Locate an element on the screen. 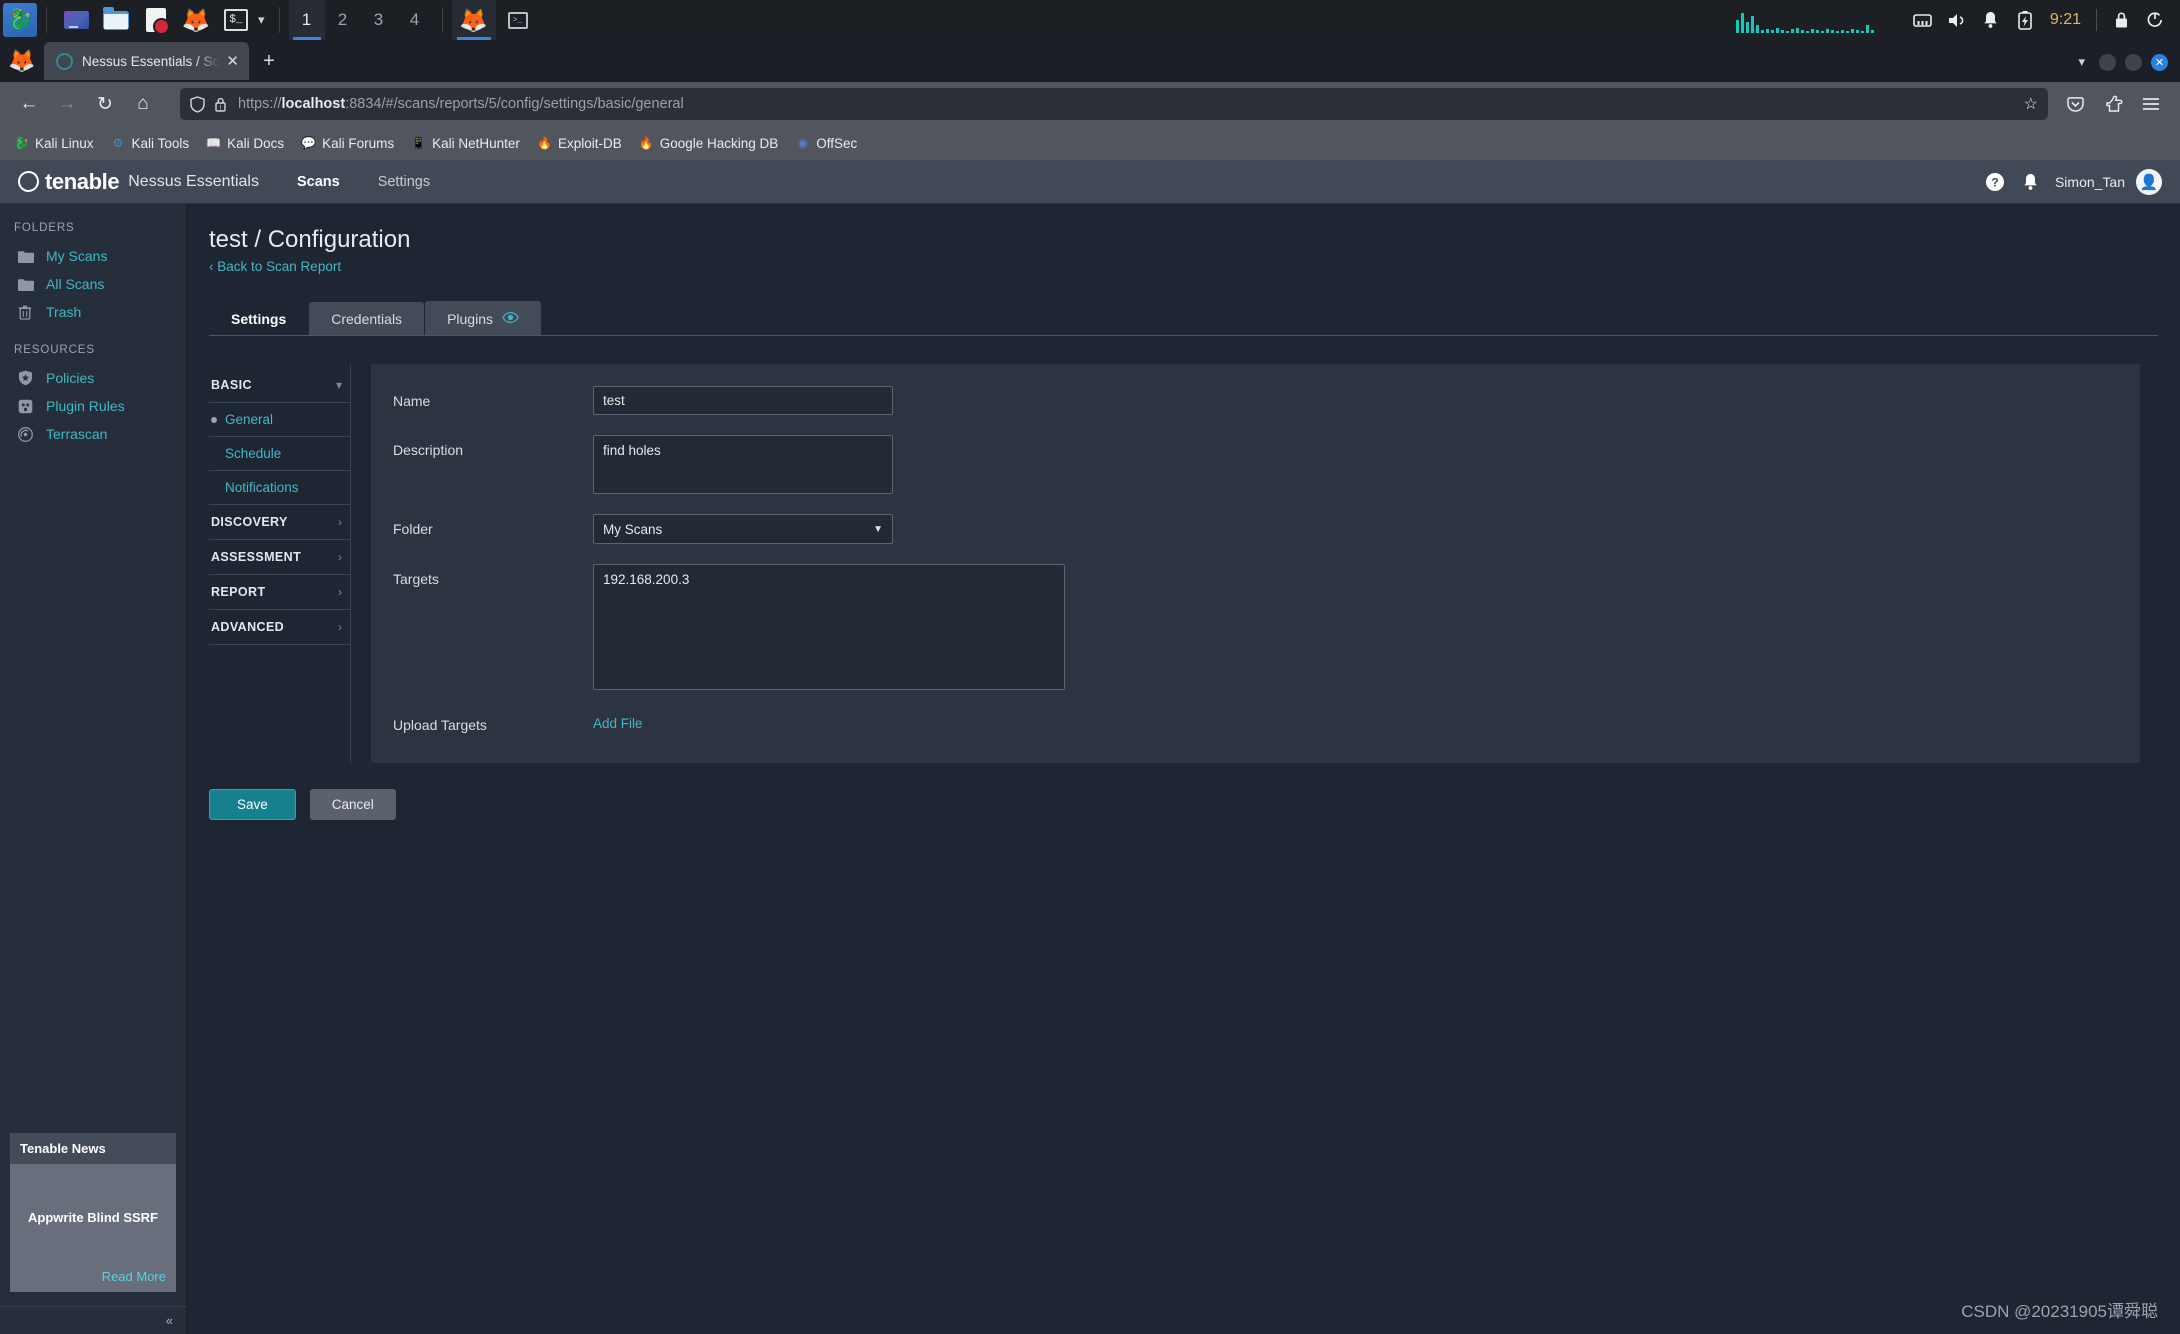  sidebar-item-my-scans: My Scans is located at coordinates (93, 256).